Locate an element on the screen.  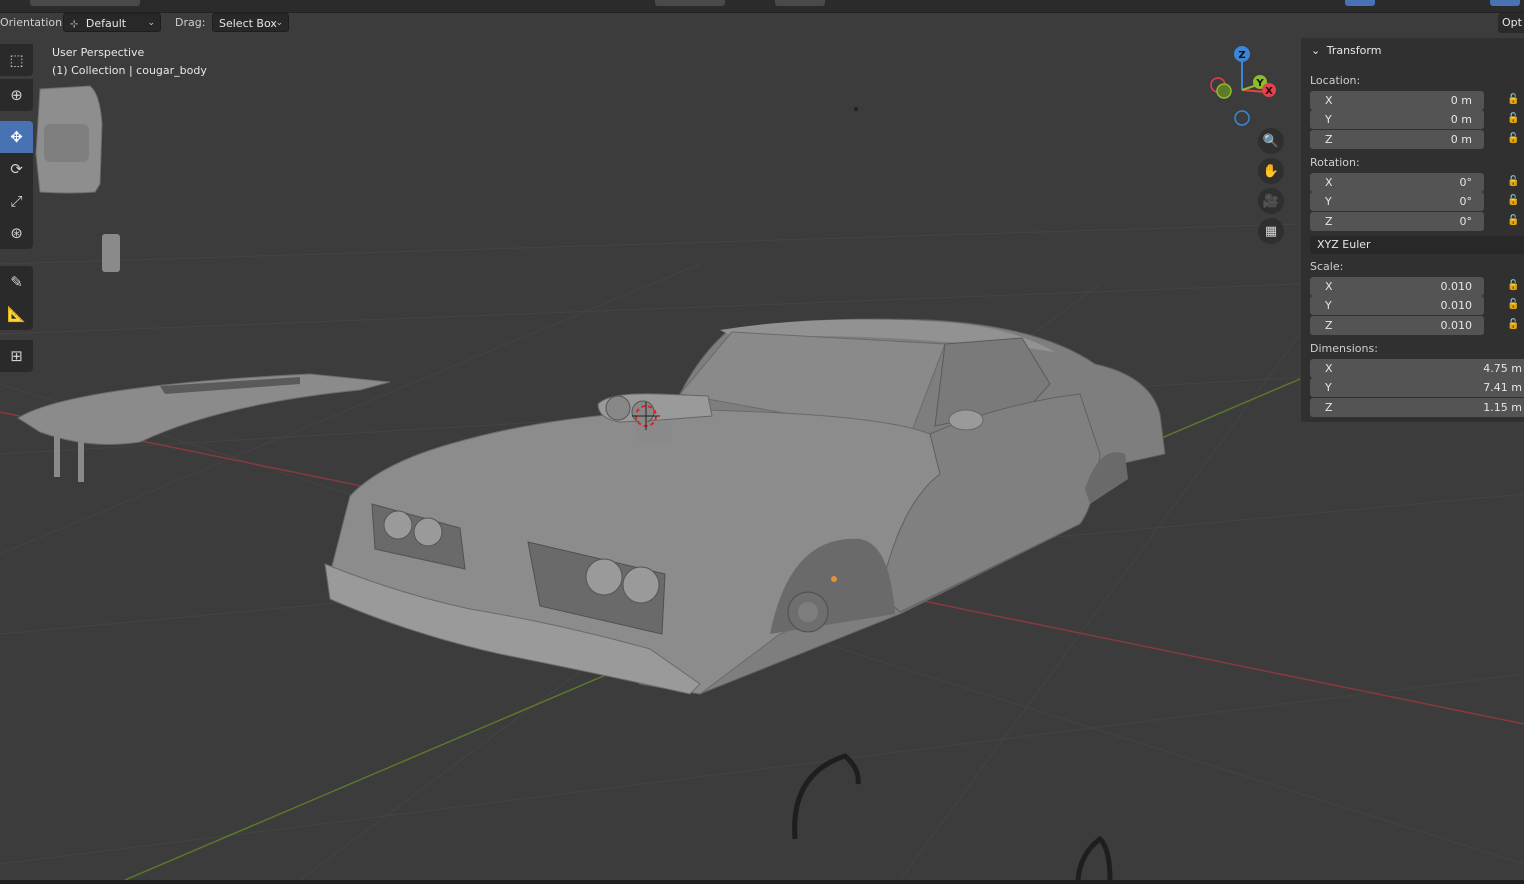
rotation-x-field: X 0° is located at coordinates (1397, 182).